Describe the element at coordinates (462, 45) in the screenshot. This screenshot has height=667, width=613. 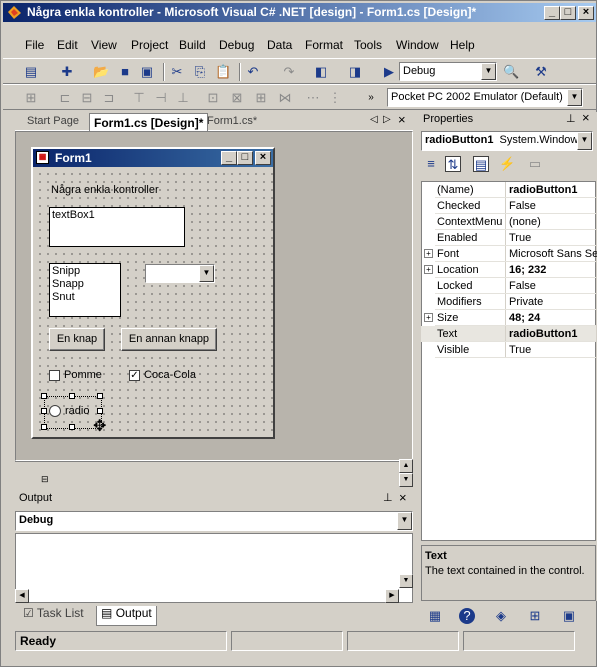
I see `menu-help: Help` at that location.